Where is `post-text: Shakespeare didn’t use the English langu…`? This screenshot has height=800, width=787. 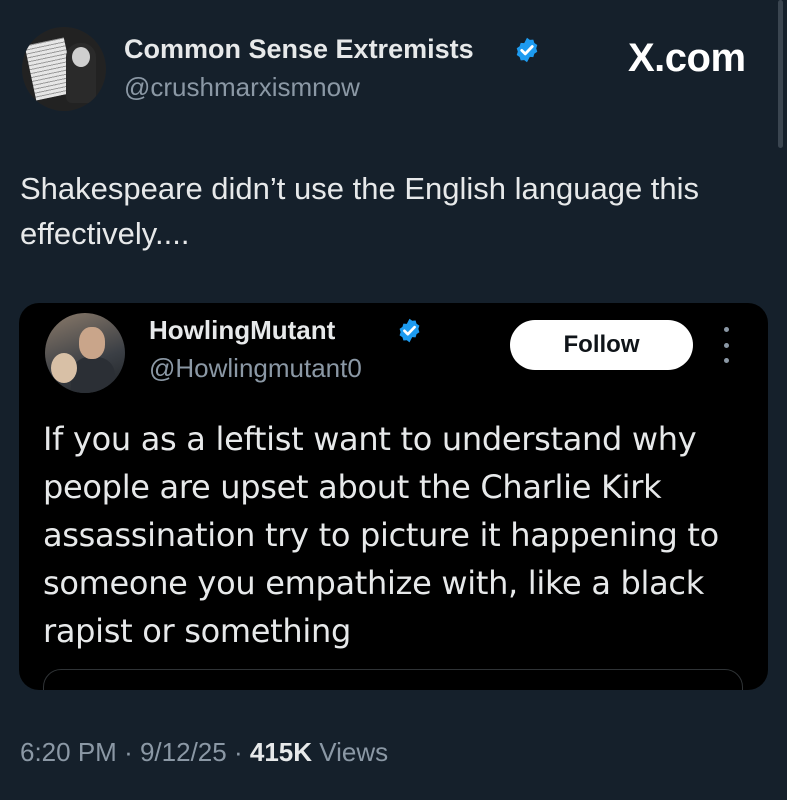 post-text: Shakespeare didn’t use the English langu… is located at coordinates (360, 211).